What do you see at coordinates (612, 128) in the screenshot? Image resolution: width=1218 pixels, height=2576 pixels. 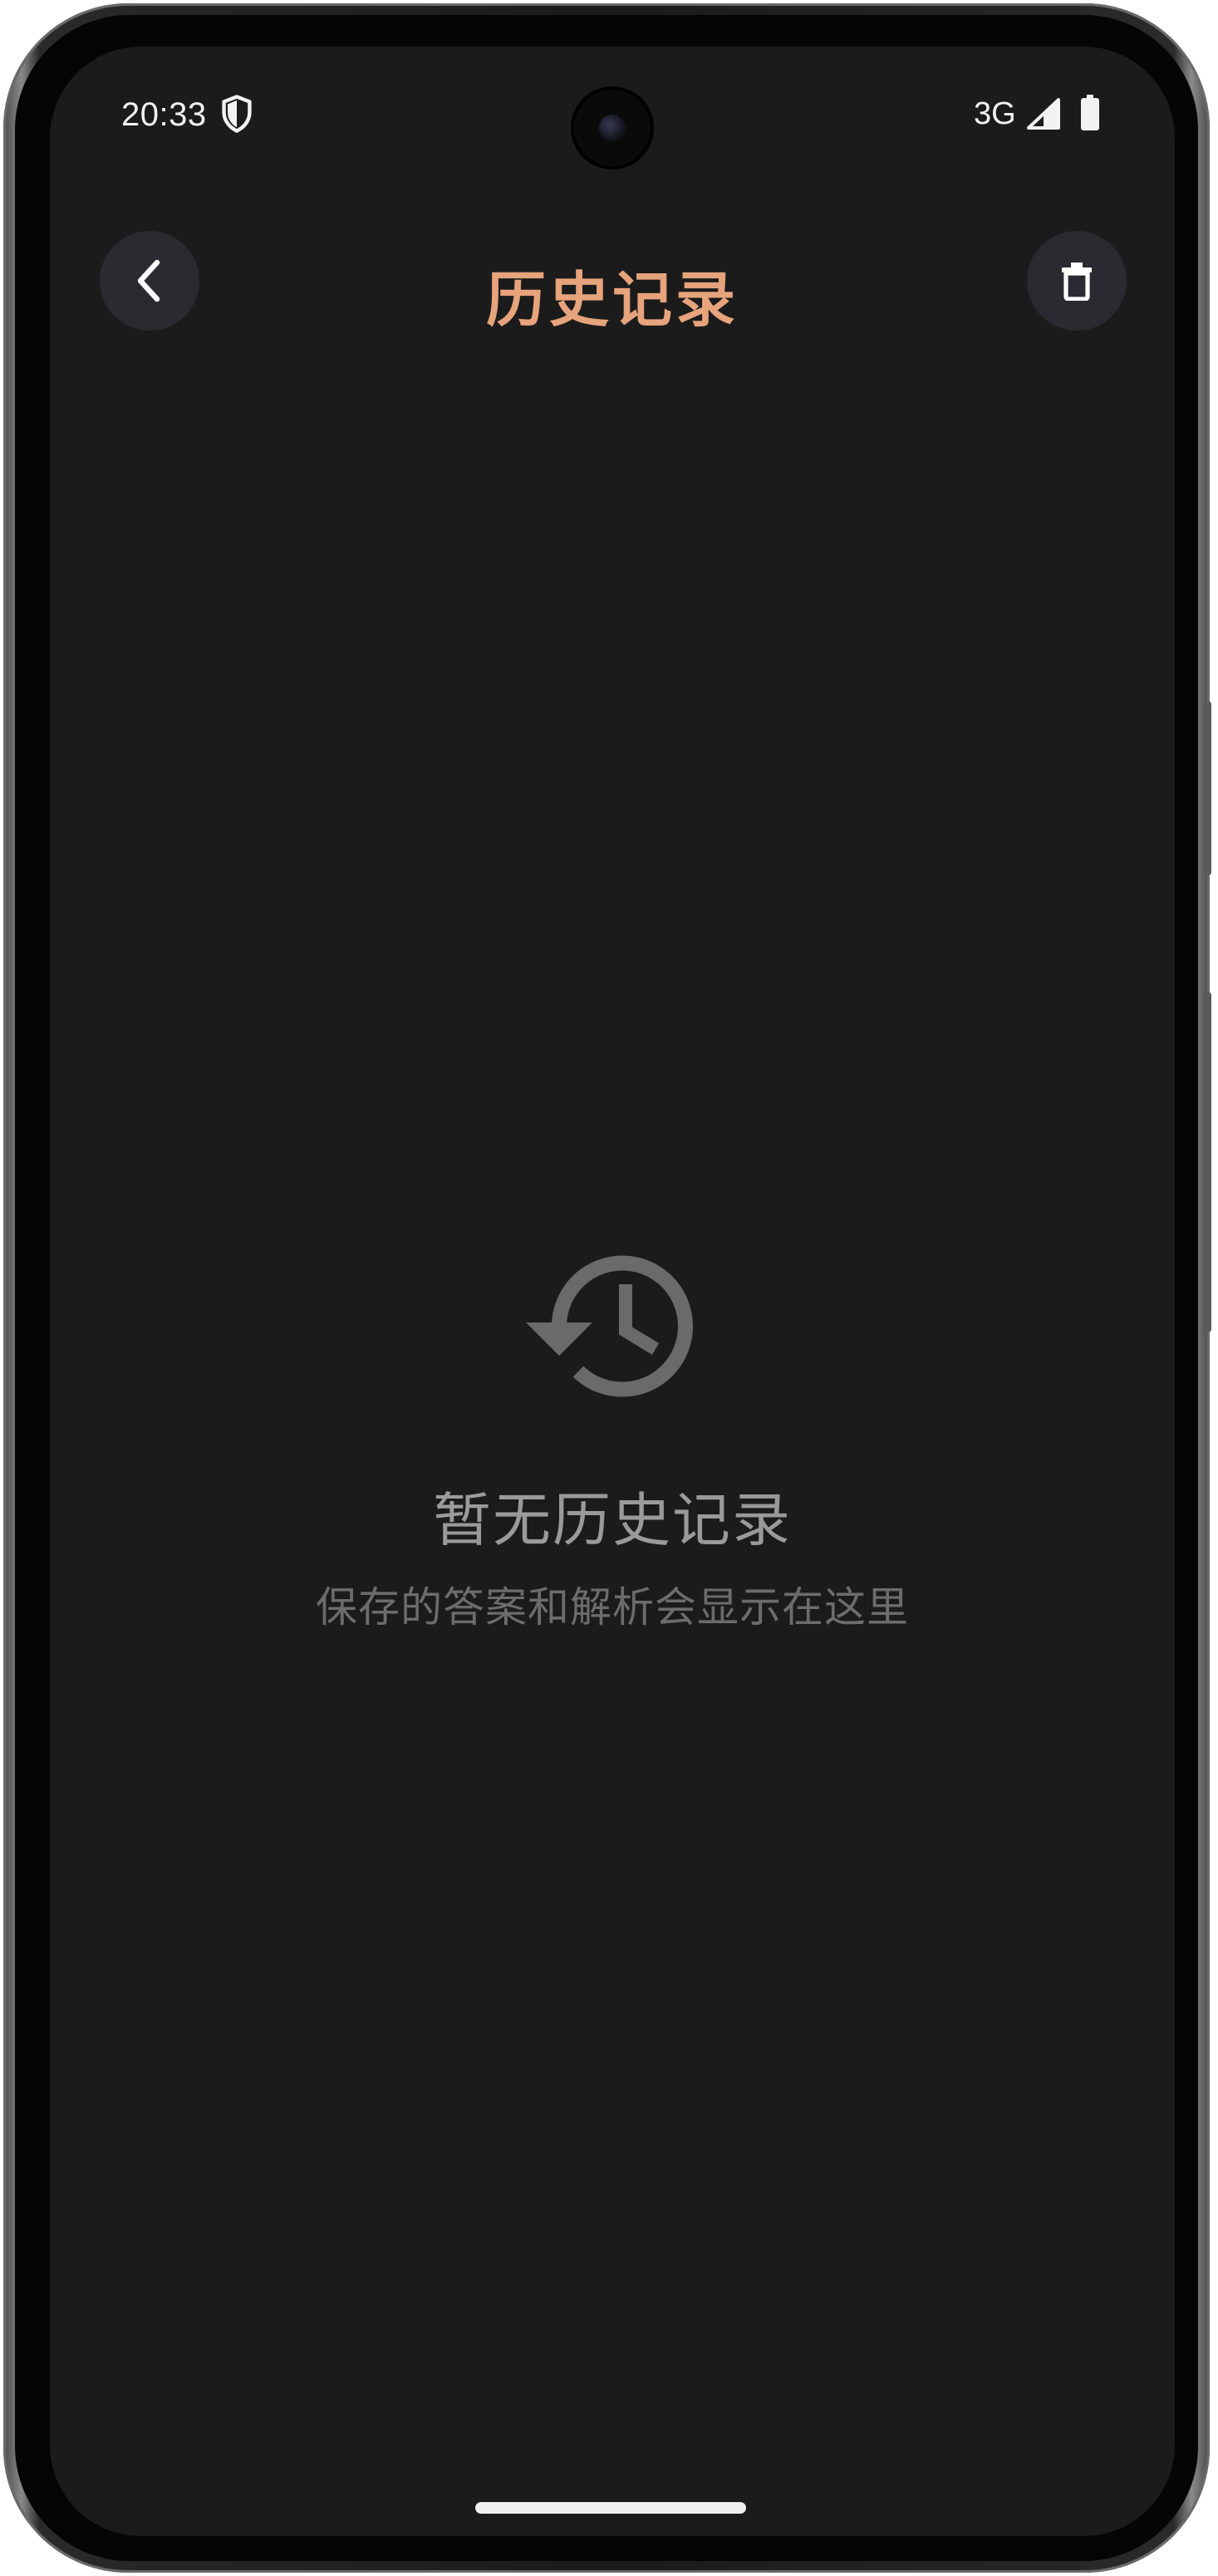 I see `front-camera` at bounding box center [612, 128].